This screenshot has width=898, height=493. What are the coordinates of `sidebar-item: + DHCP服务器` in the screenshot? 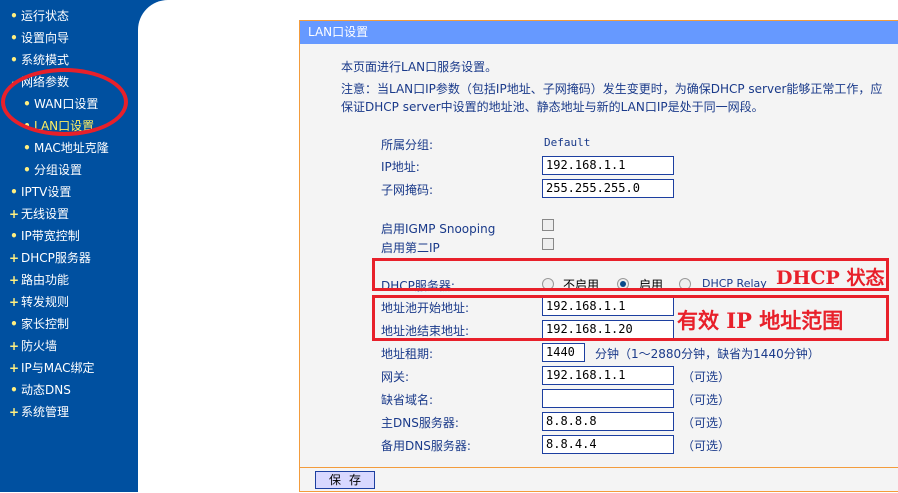 It's located at (45, 258).